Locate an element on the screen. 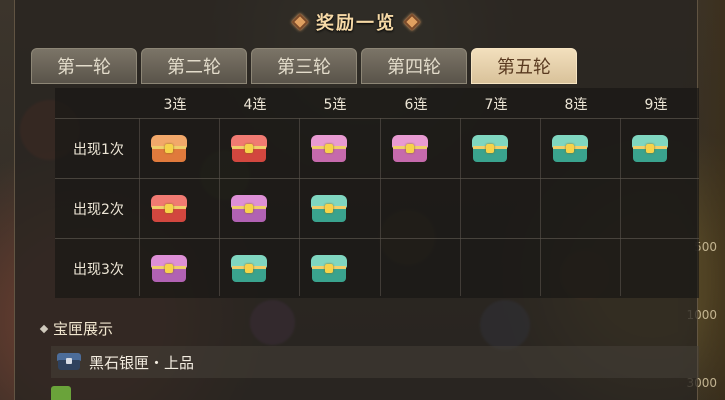 The width and height of the screenshot is (725, 400). panel-title: 奖励一览 is located at coordinates (356, 23).